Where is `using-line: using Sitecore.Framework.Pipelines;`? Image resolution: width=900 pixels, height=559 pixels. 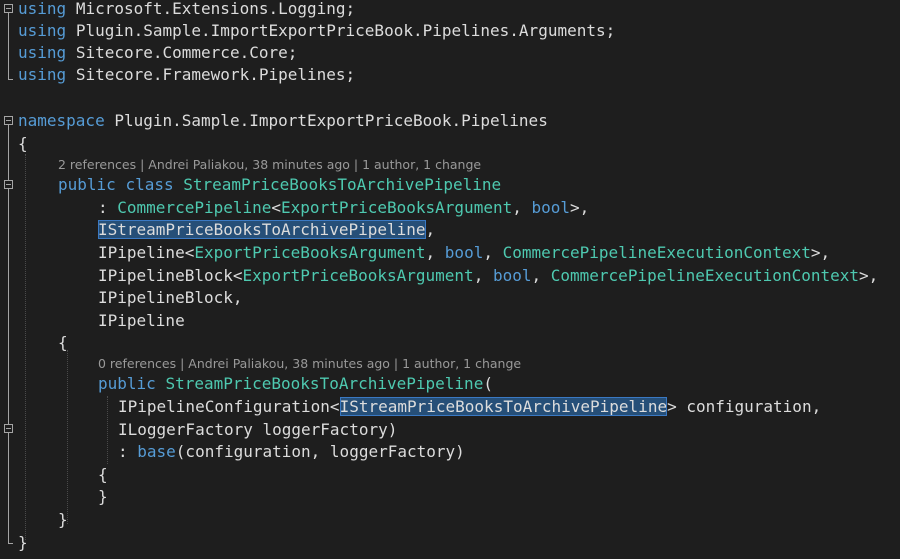
using-line: using Sitecore.Framework.Pipelines; is located at coordinates (186, 75).